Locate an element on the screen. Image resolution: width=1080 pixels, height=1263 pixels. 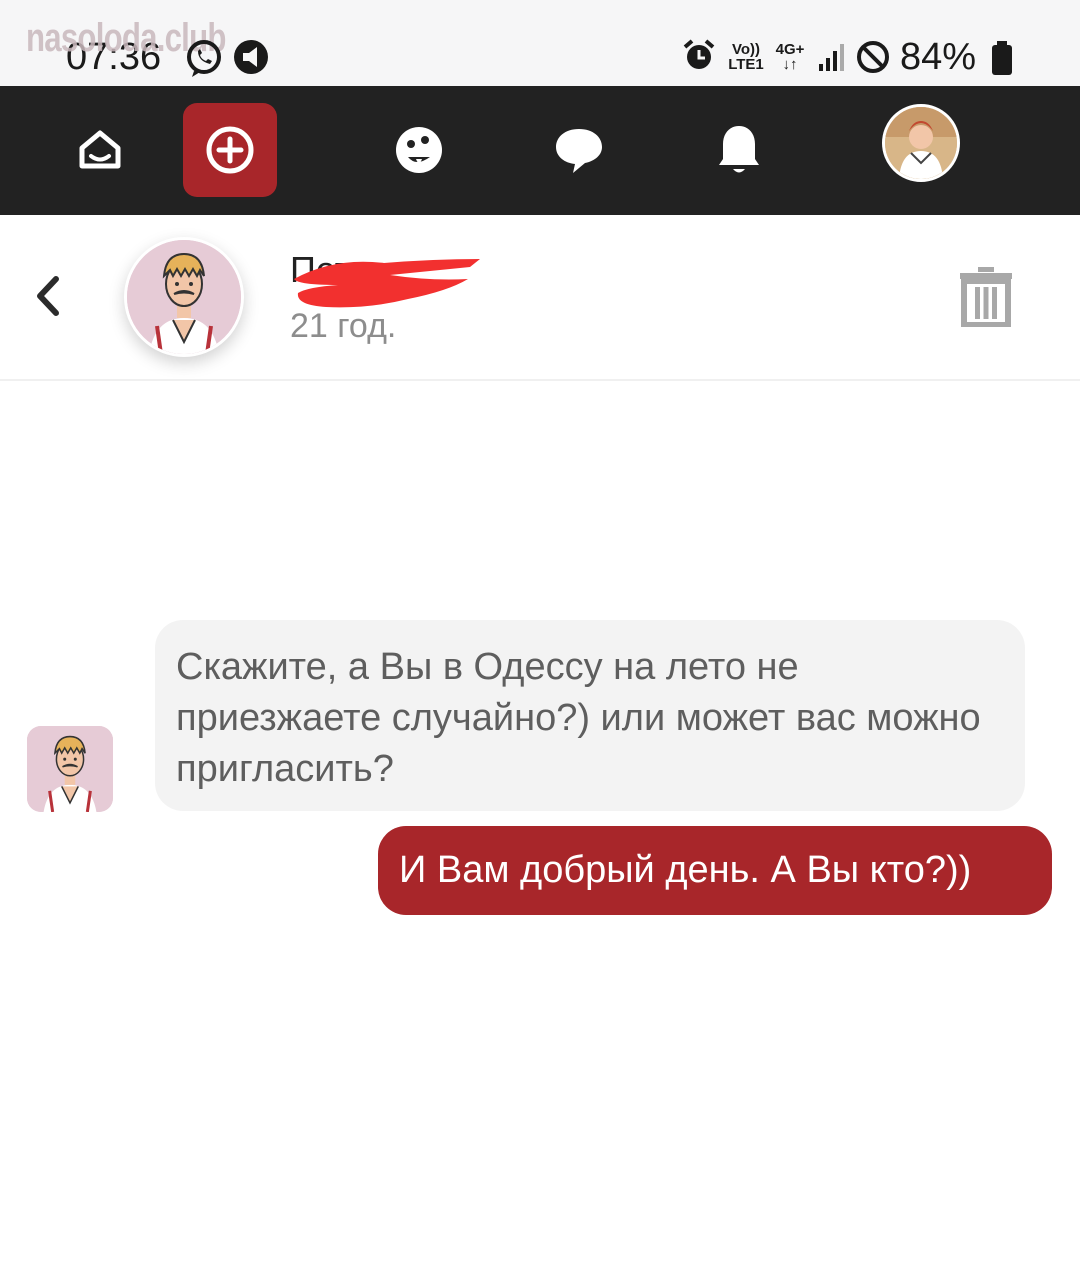
dnd-icon is located at coordinates (873, 57).